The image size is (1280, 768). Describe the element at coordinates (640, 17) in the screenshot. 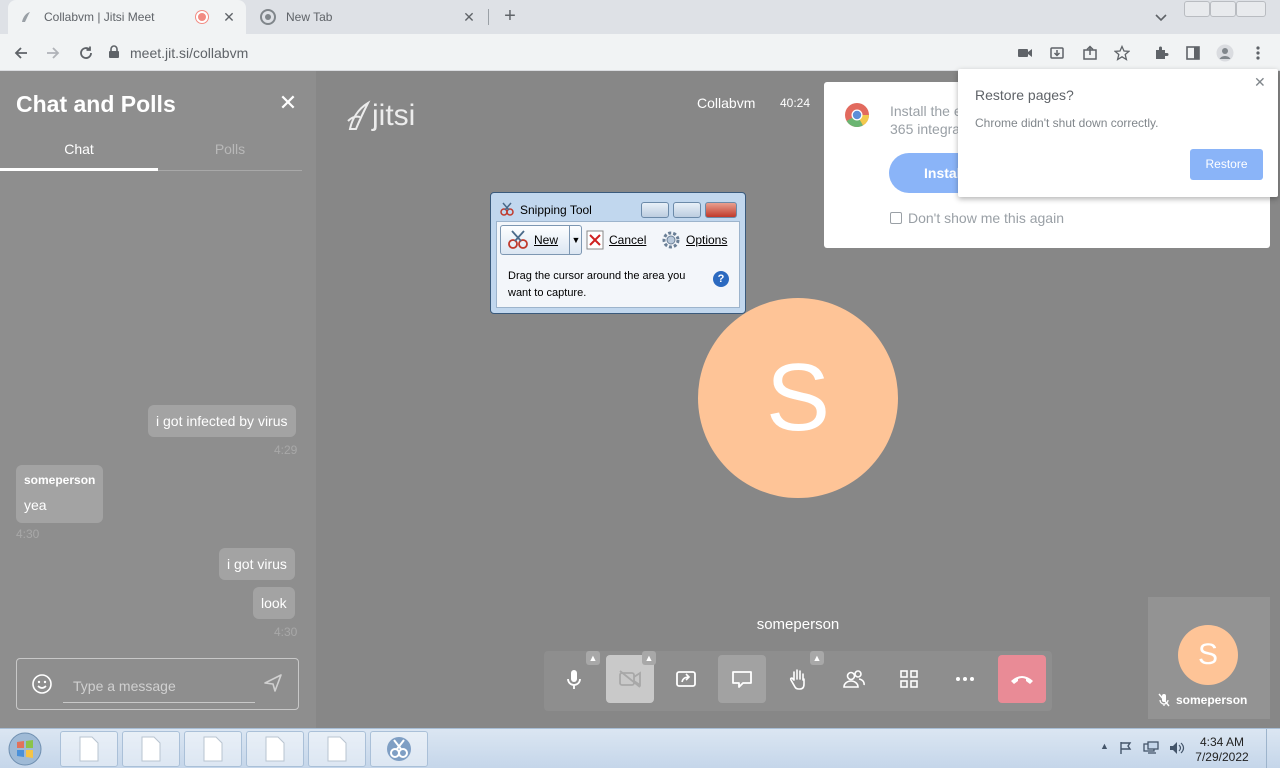

I see `browser-tab-strip: Collabvm | Jitsi Meet ✕ New Tab ✕ +` at that location.